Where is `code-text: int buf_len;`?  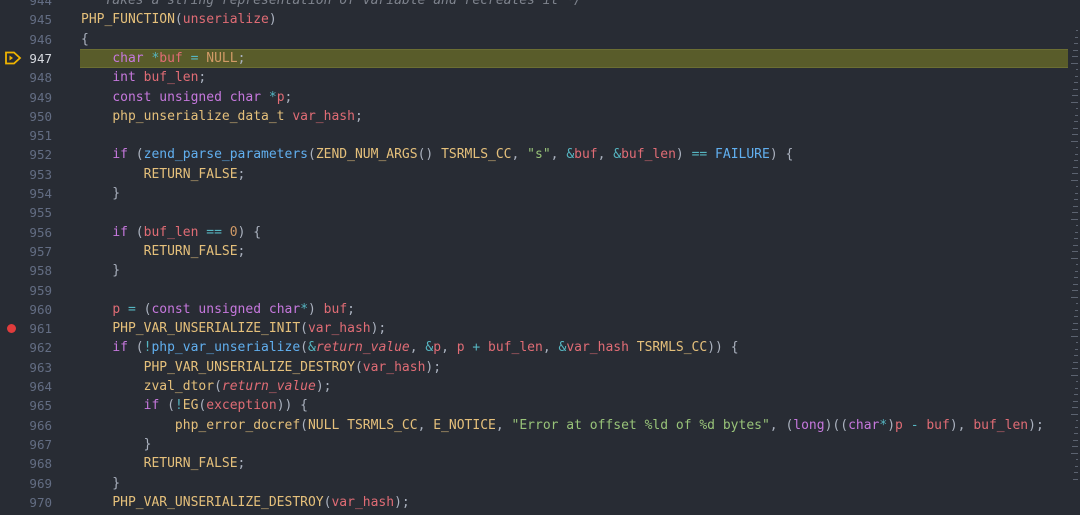 code-text: int buf_len; is located at coordinates (580, 77).